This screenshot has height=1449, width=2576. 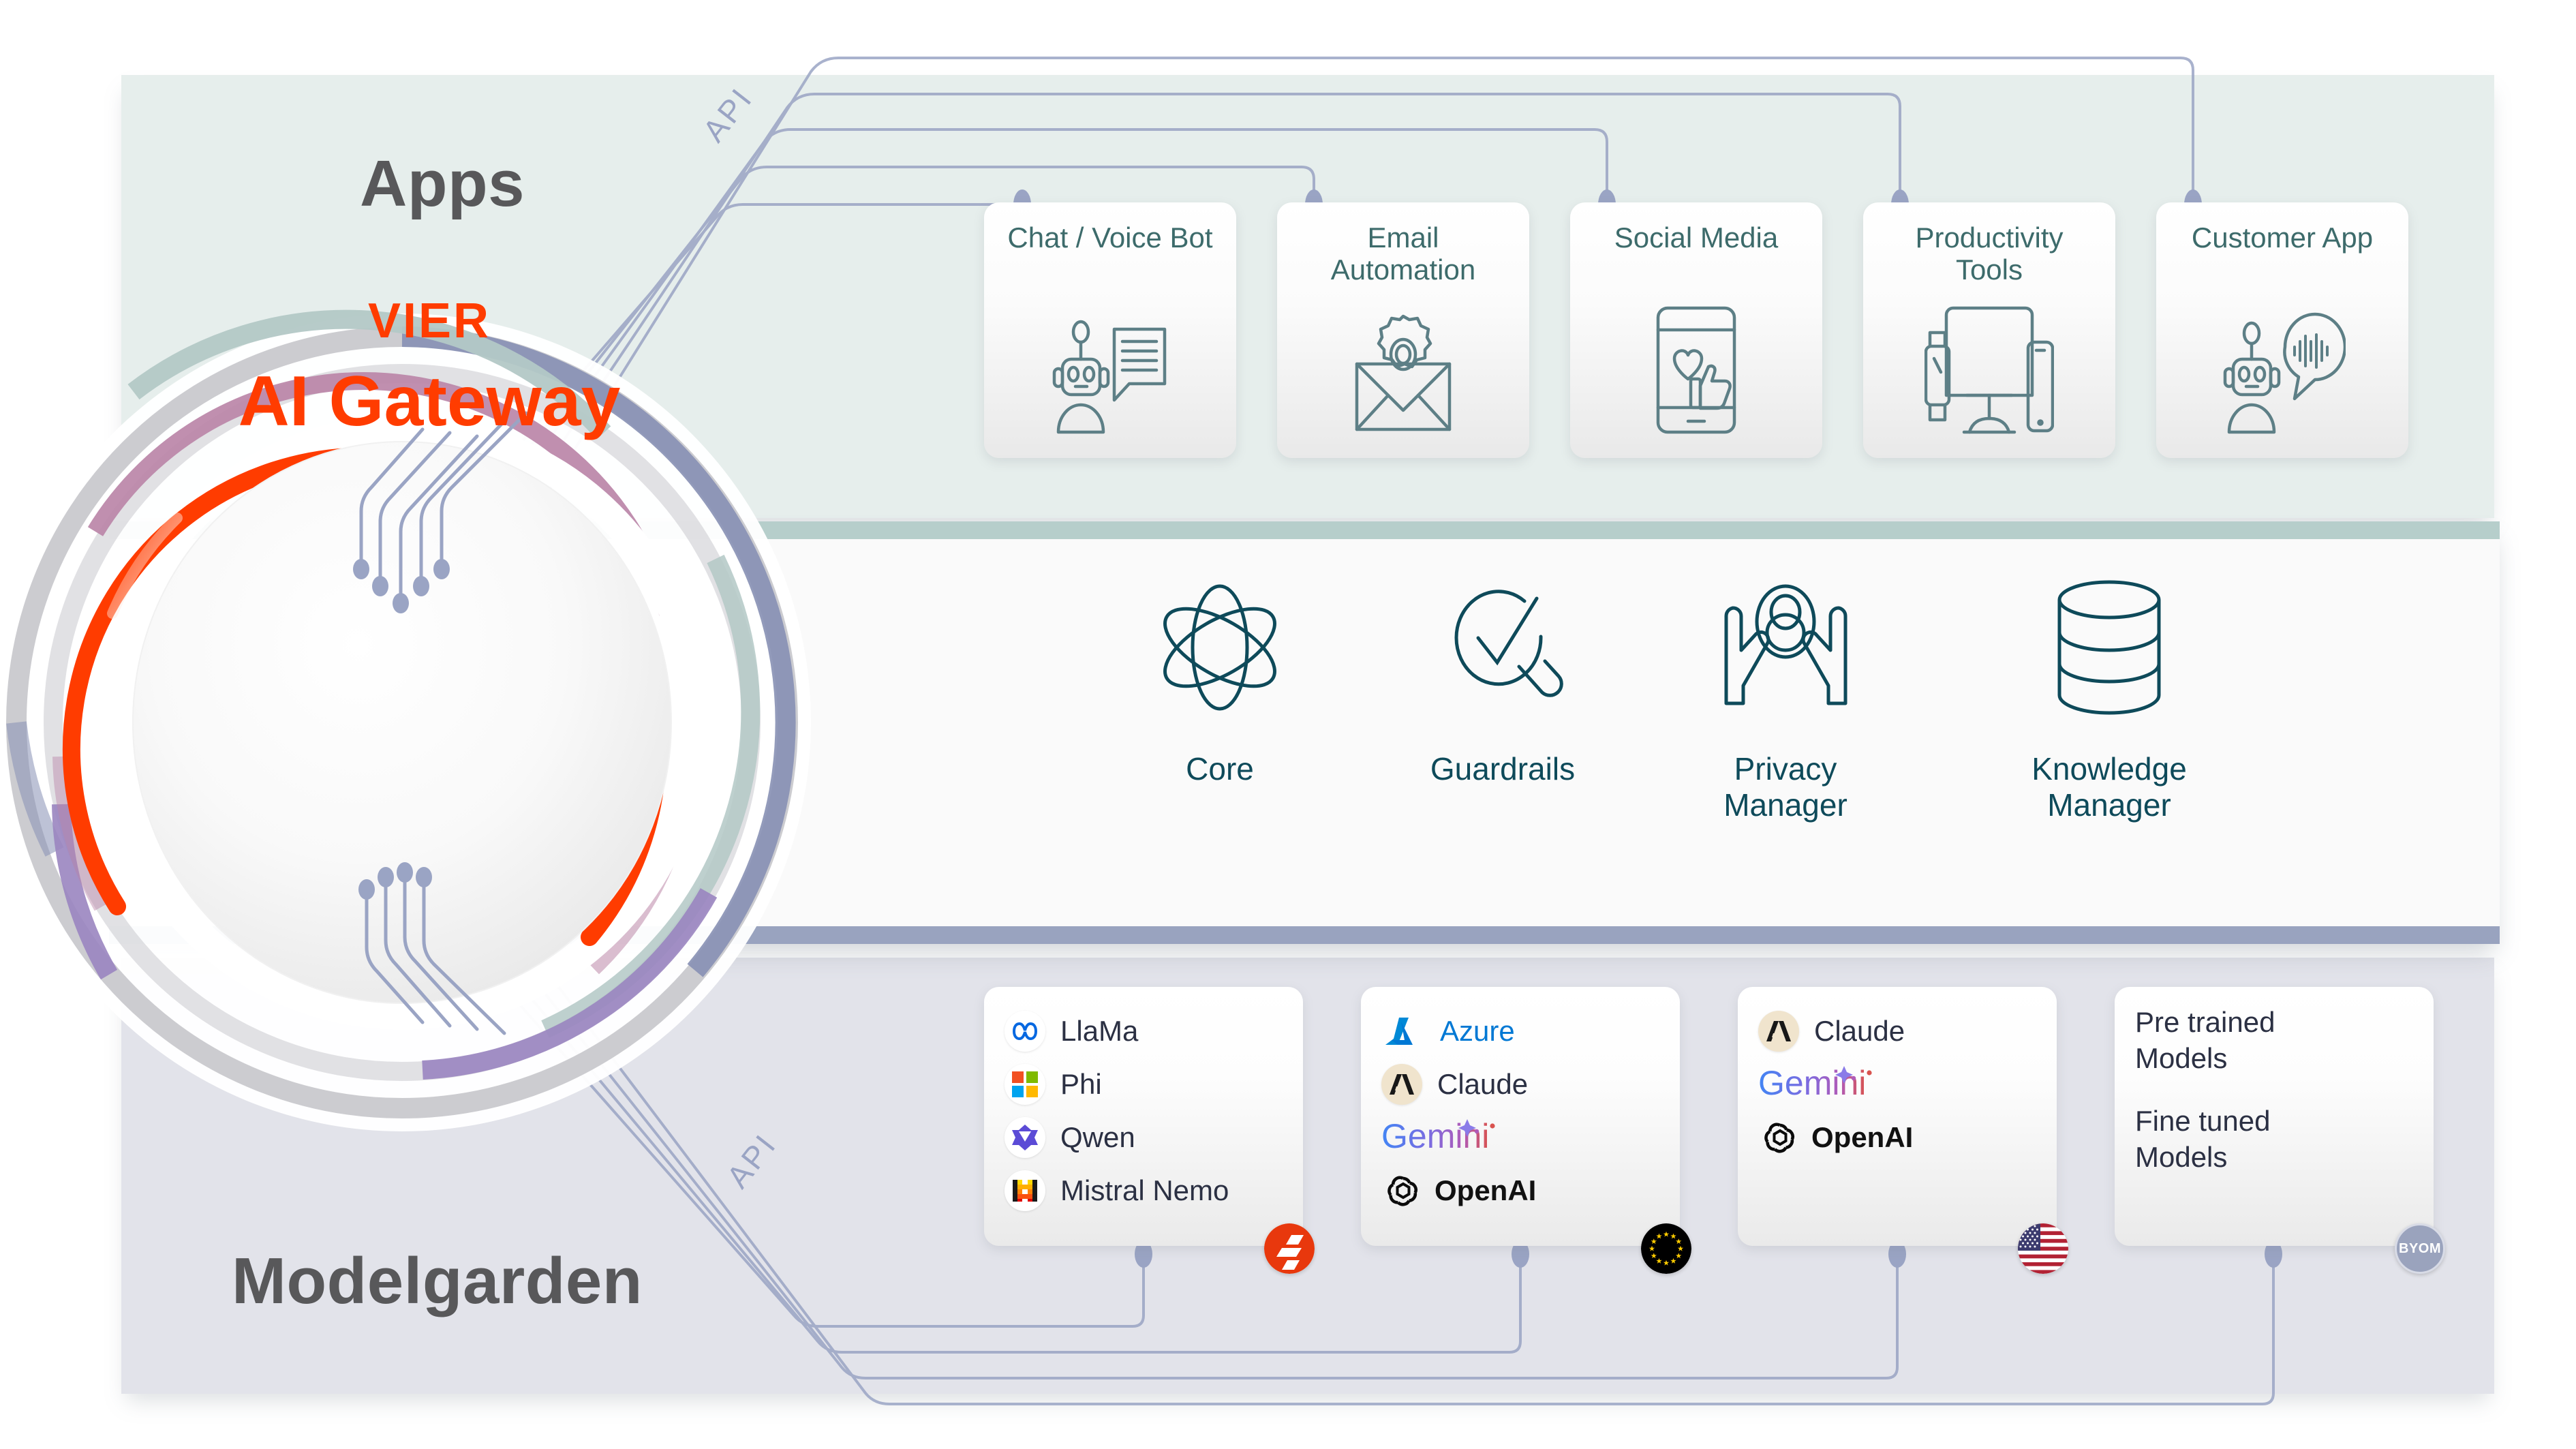 I want to click on app-card-label: Productivity Tools, so click(x=1989, y=254).